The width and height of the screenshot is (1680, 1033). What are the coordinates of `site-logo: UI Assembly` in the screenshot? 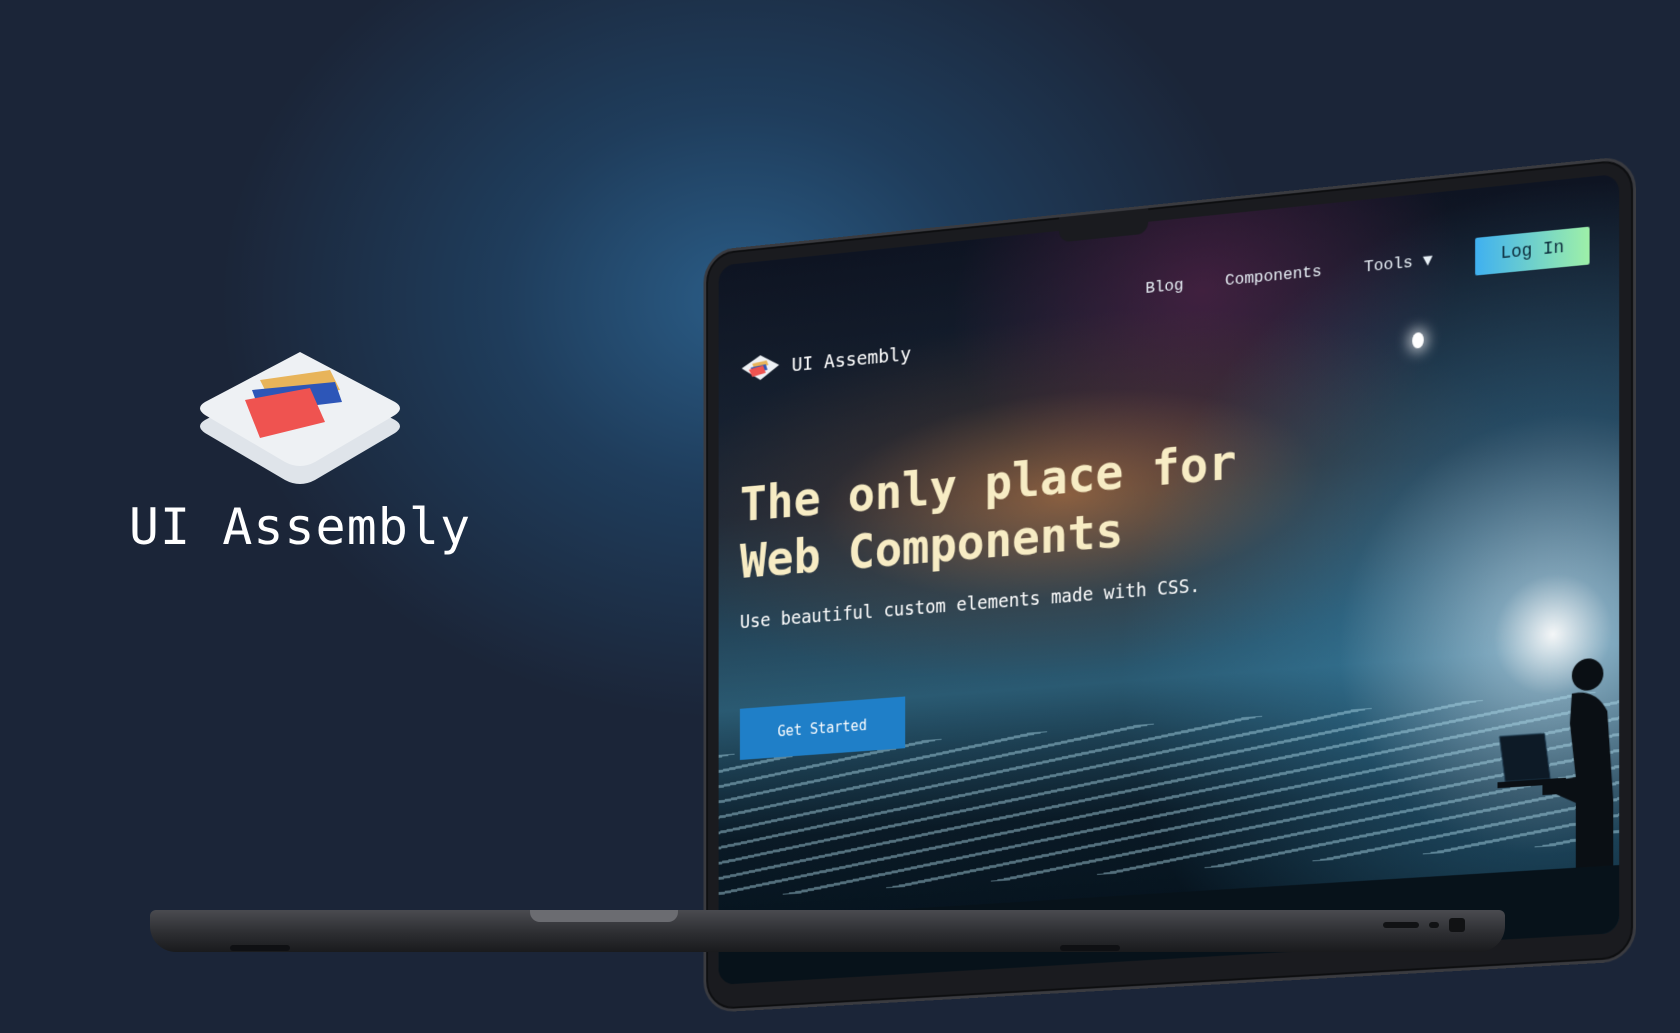 It's located at (825, 361).